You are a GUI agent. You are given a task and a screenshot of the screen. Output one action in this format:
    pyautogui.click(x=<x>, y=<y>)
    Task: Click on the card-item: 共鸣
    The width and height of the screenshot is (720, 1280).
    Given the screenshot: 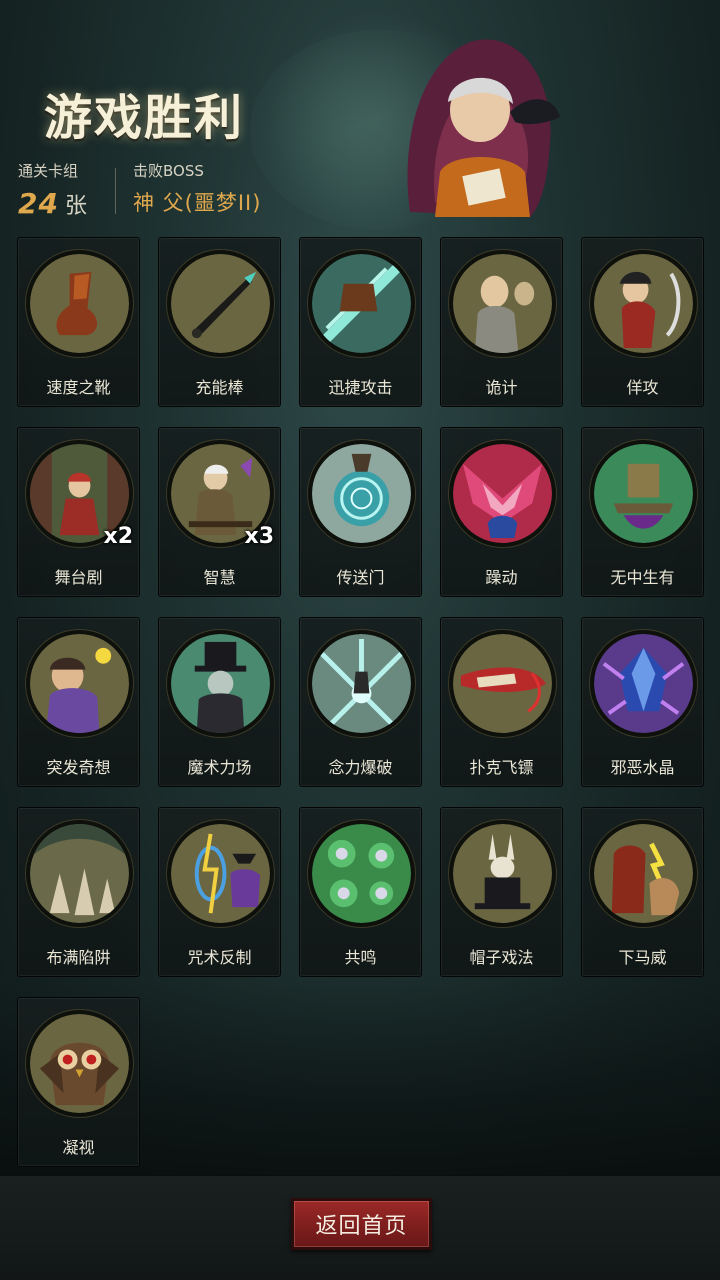 What is the action you would take?
    pyautogui.click(x=360, y=892)
    